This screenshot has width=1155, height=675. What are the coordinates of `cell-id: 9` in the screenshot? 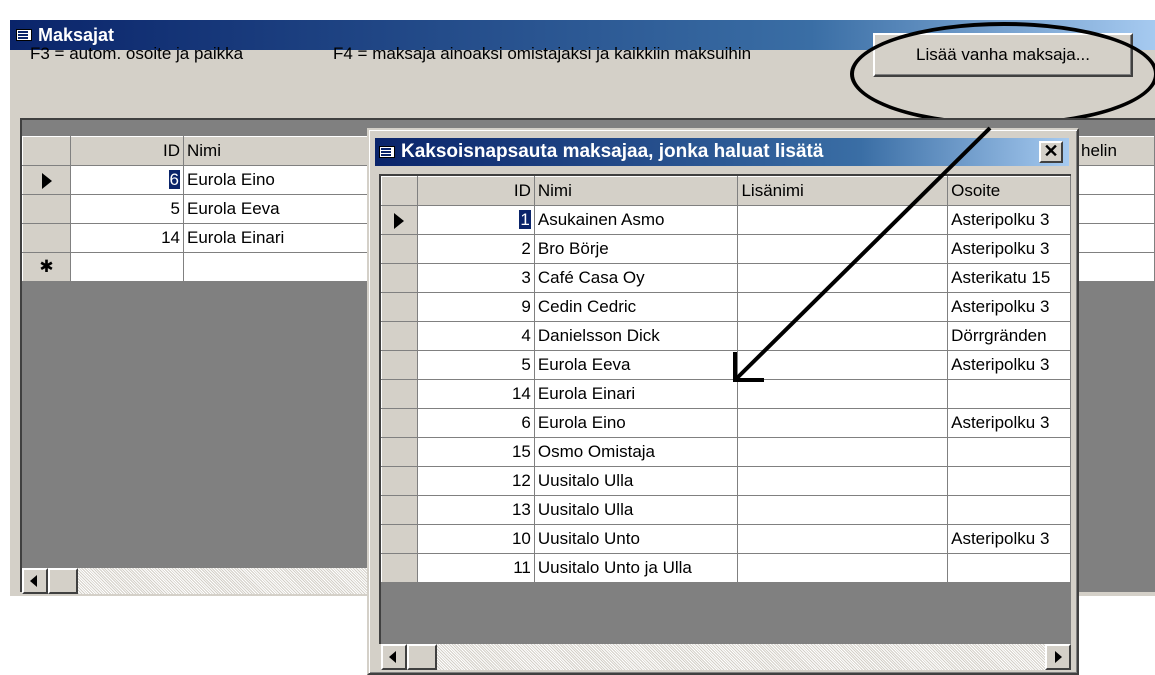 It's located at (475, 307).